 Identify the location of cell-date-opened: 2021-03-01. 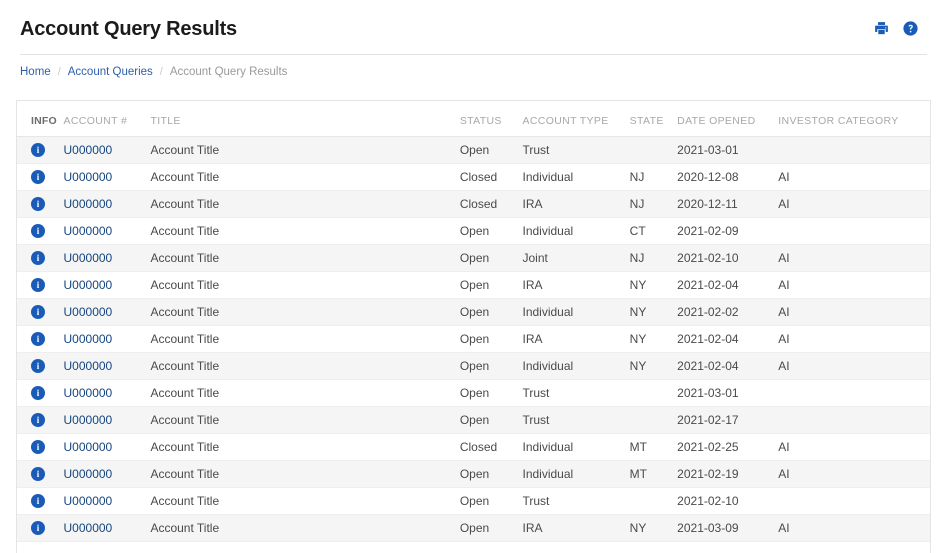
(728, 393).